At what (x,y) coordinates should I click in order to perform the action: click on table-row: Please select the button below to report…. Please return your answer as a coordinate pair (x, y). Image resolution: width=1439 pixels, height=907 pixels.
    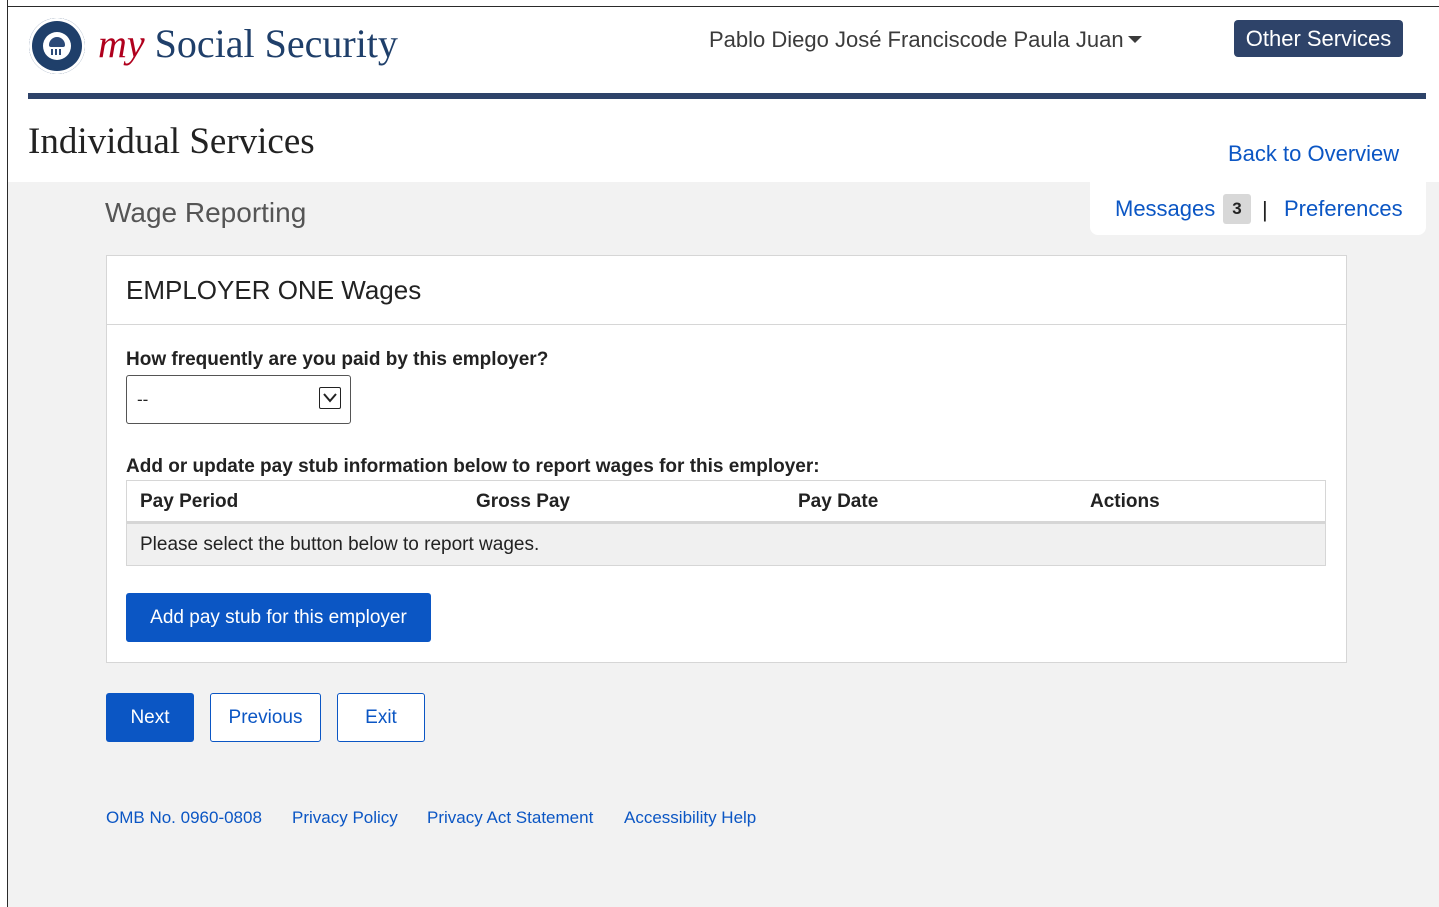
    Looking at the image, I should click on (726, 544).